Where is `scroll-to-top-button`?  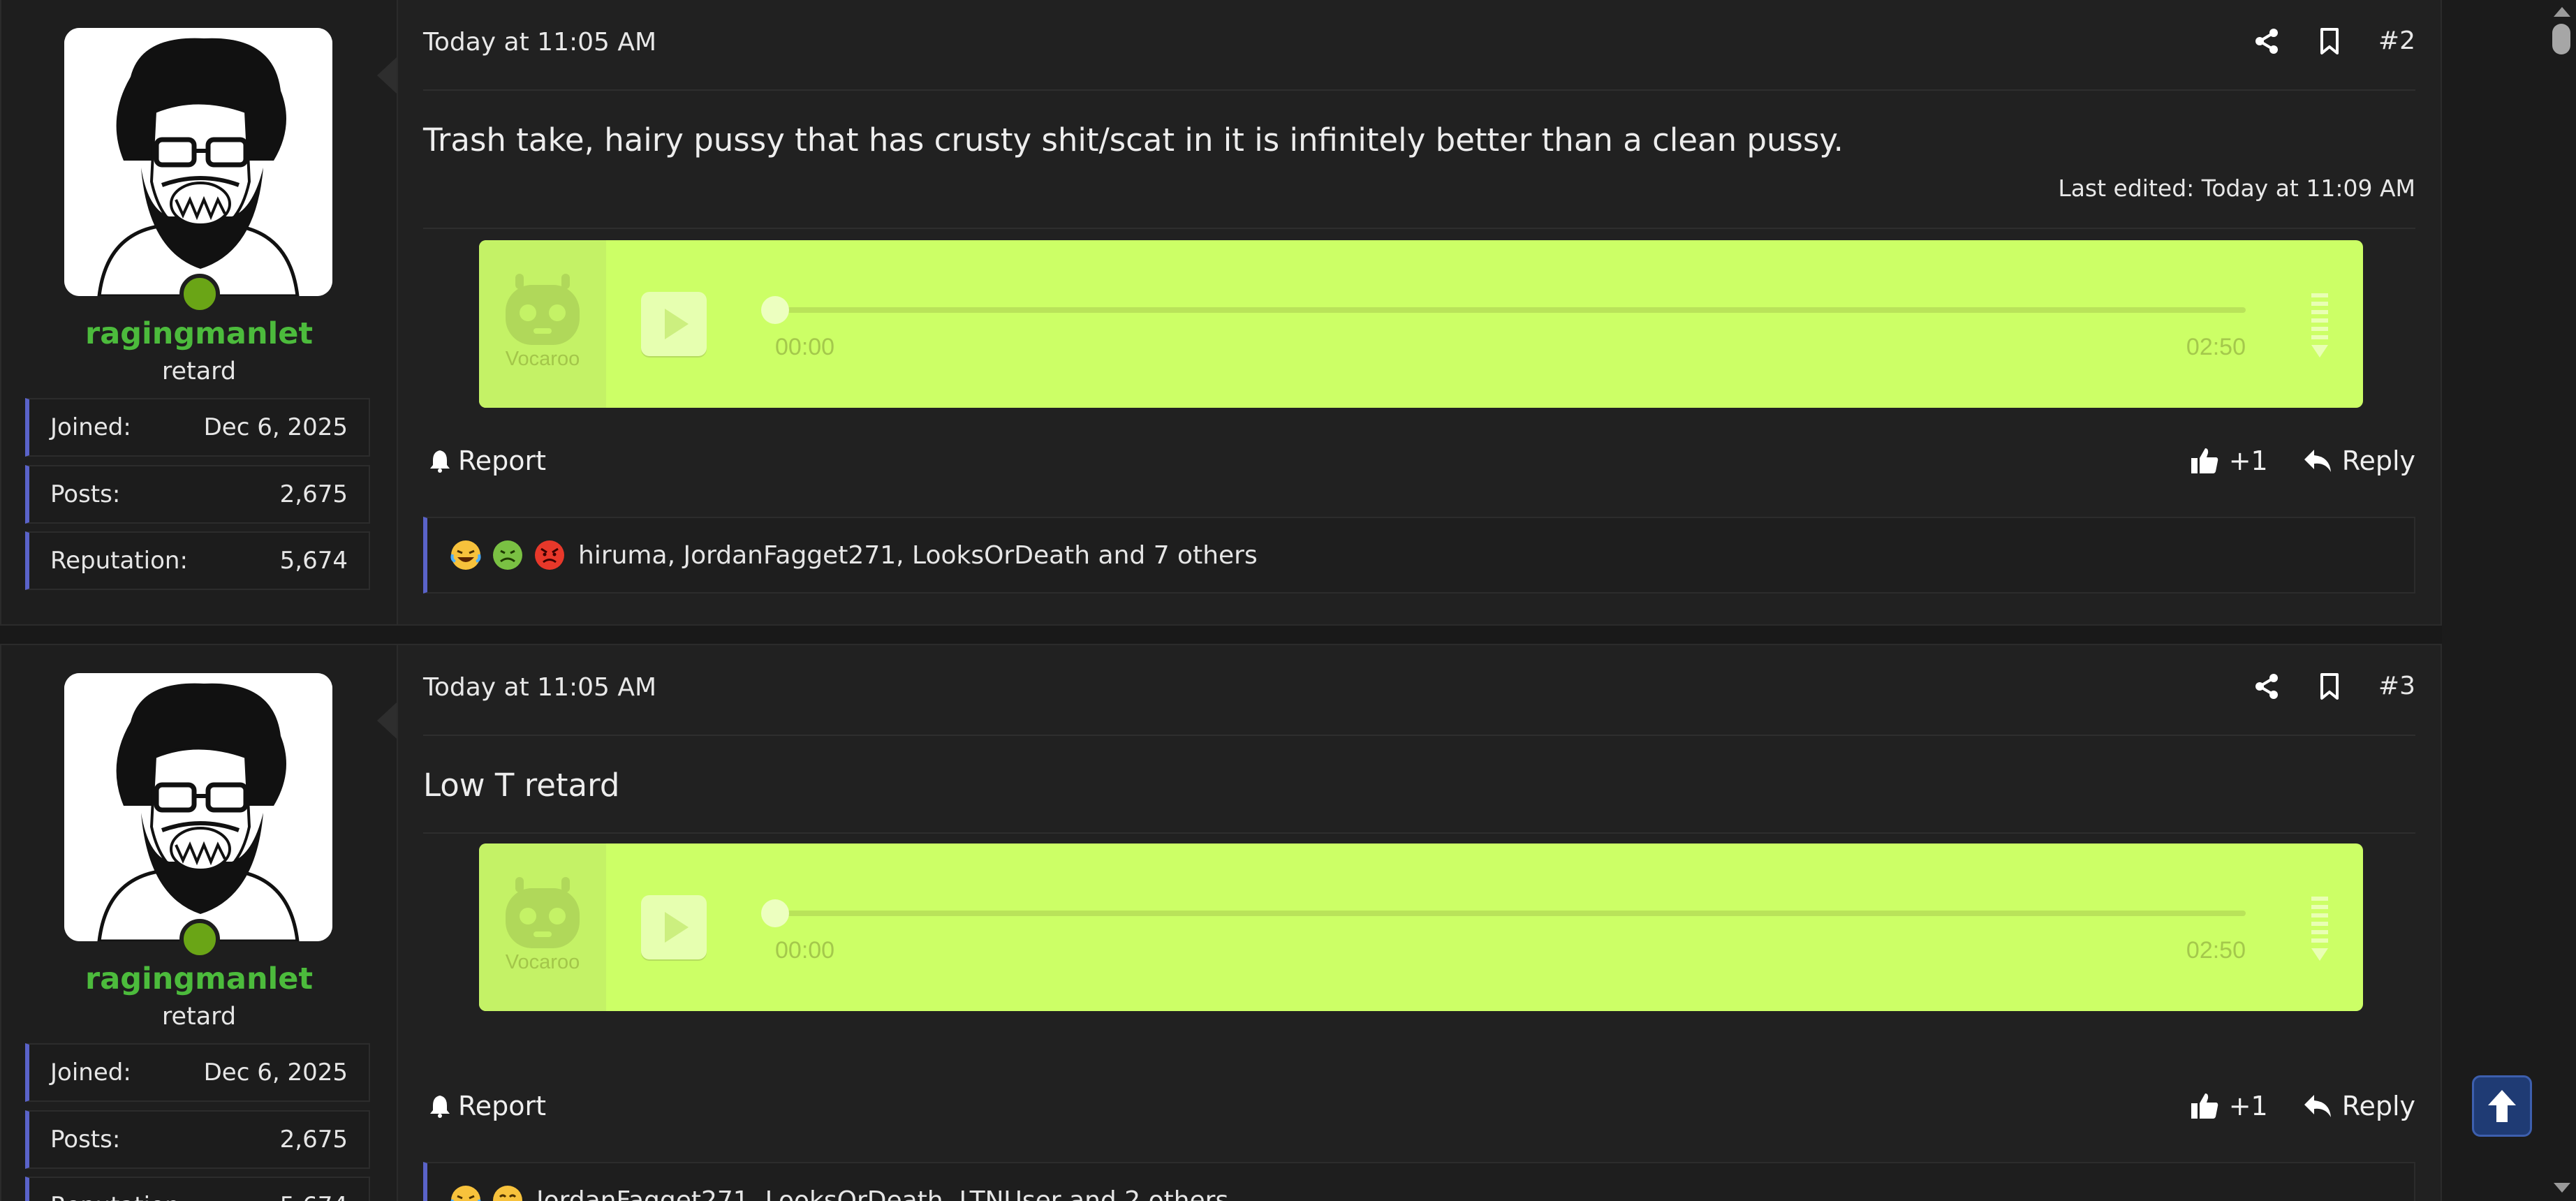 scroll-to-top-button is located at coordinates (2502, 1106).